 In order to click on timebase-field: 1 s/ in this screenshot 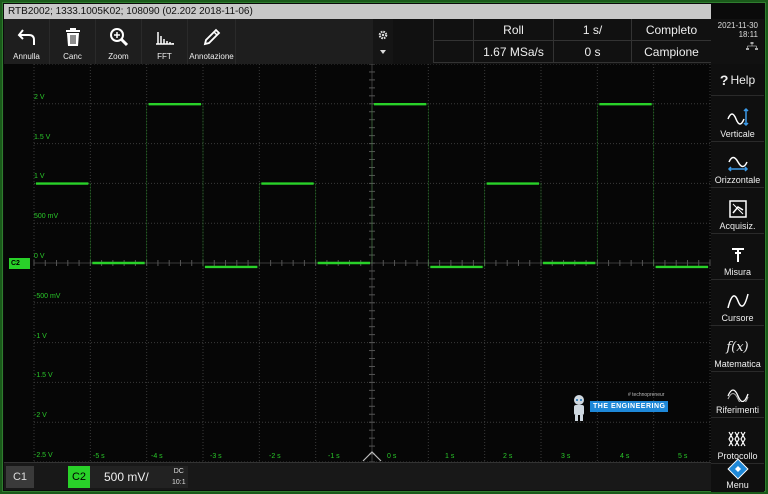, I will do `click(592, 30)`.